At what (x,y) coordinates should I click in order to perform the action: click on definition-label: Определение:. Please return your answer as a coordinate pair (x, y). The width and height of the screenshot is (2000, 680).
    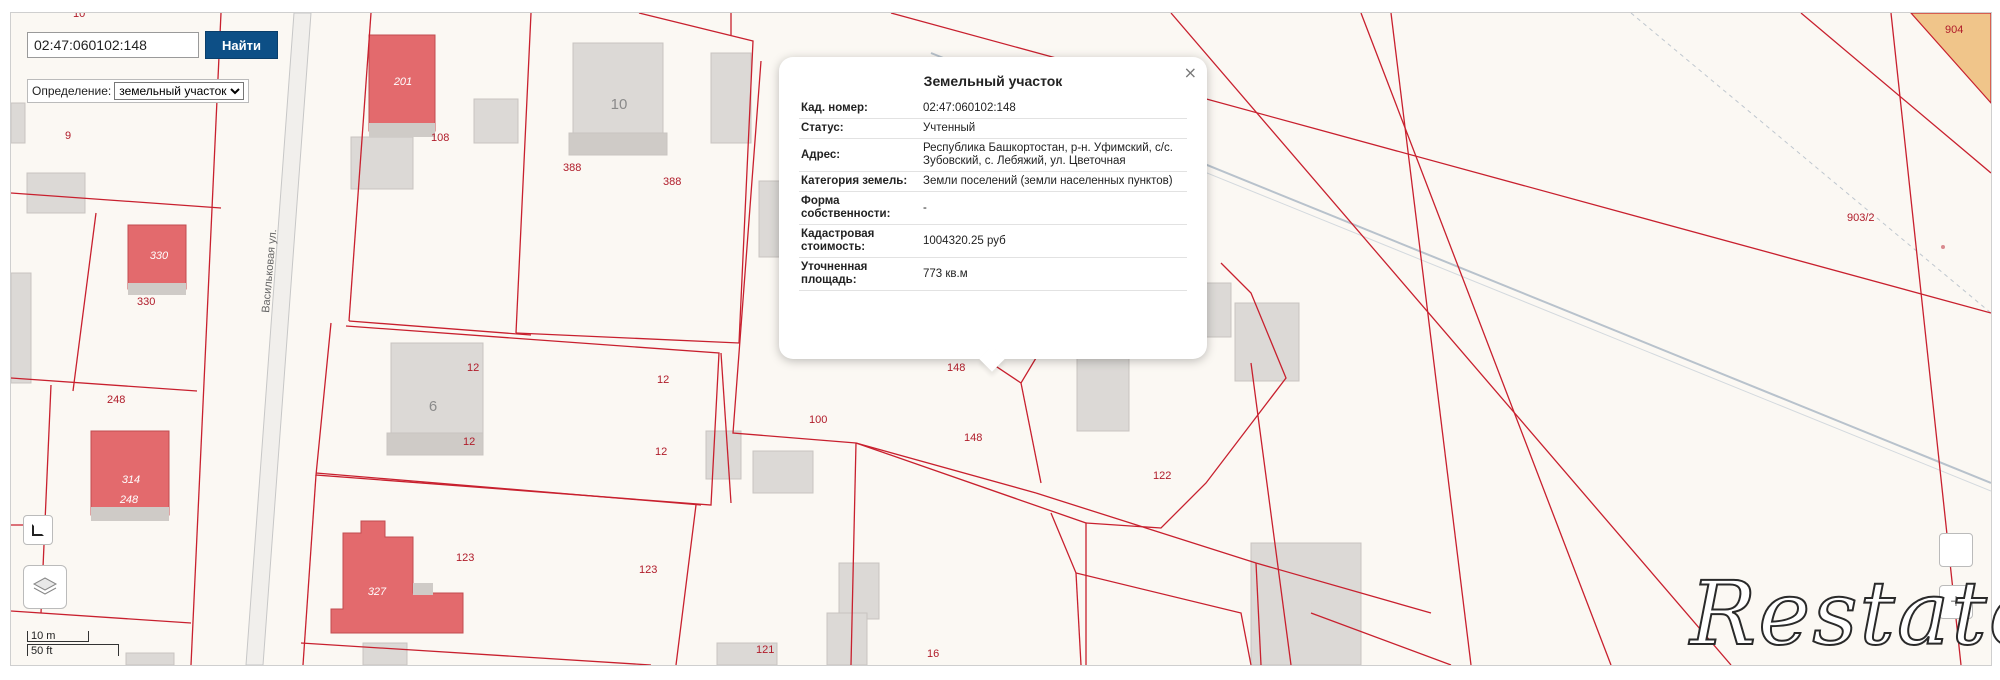
    Looking at the image, I should click on (72, 91).